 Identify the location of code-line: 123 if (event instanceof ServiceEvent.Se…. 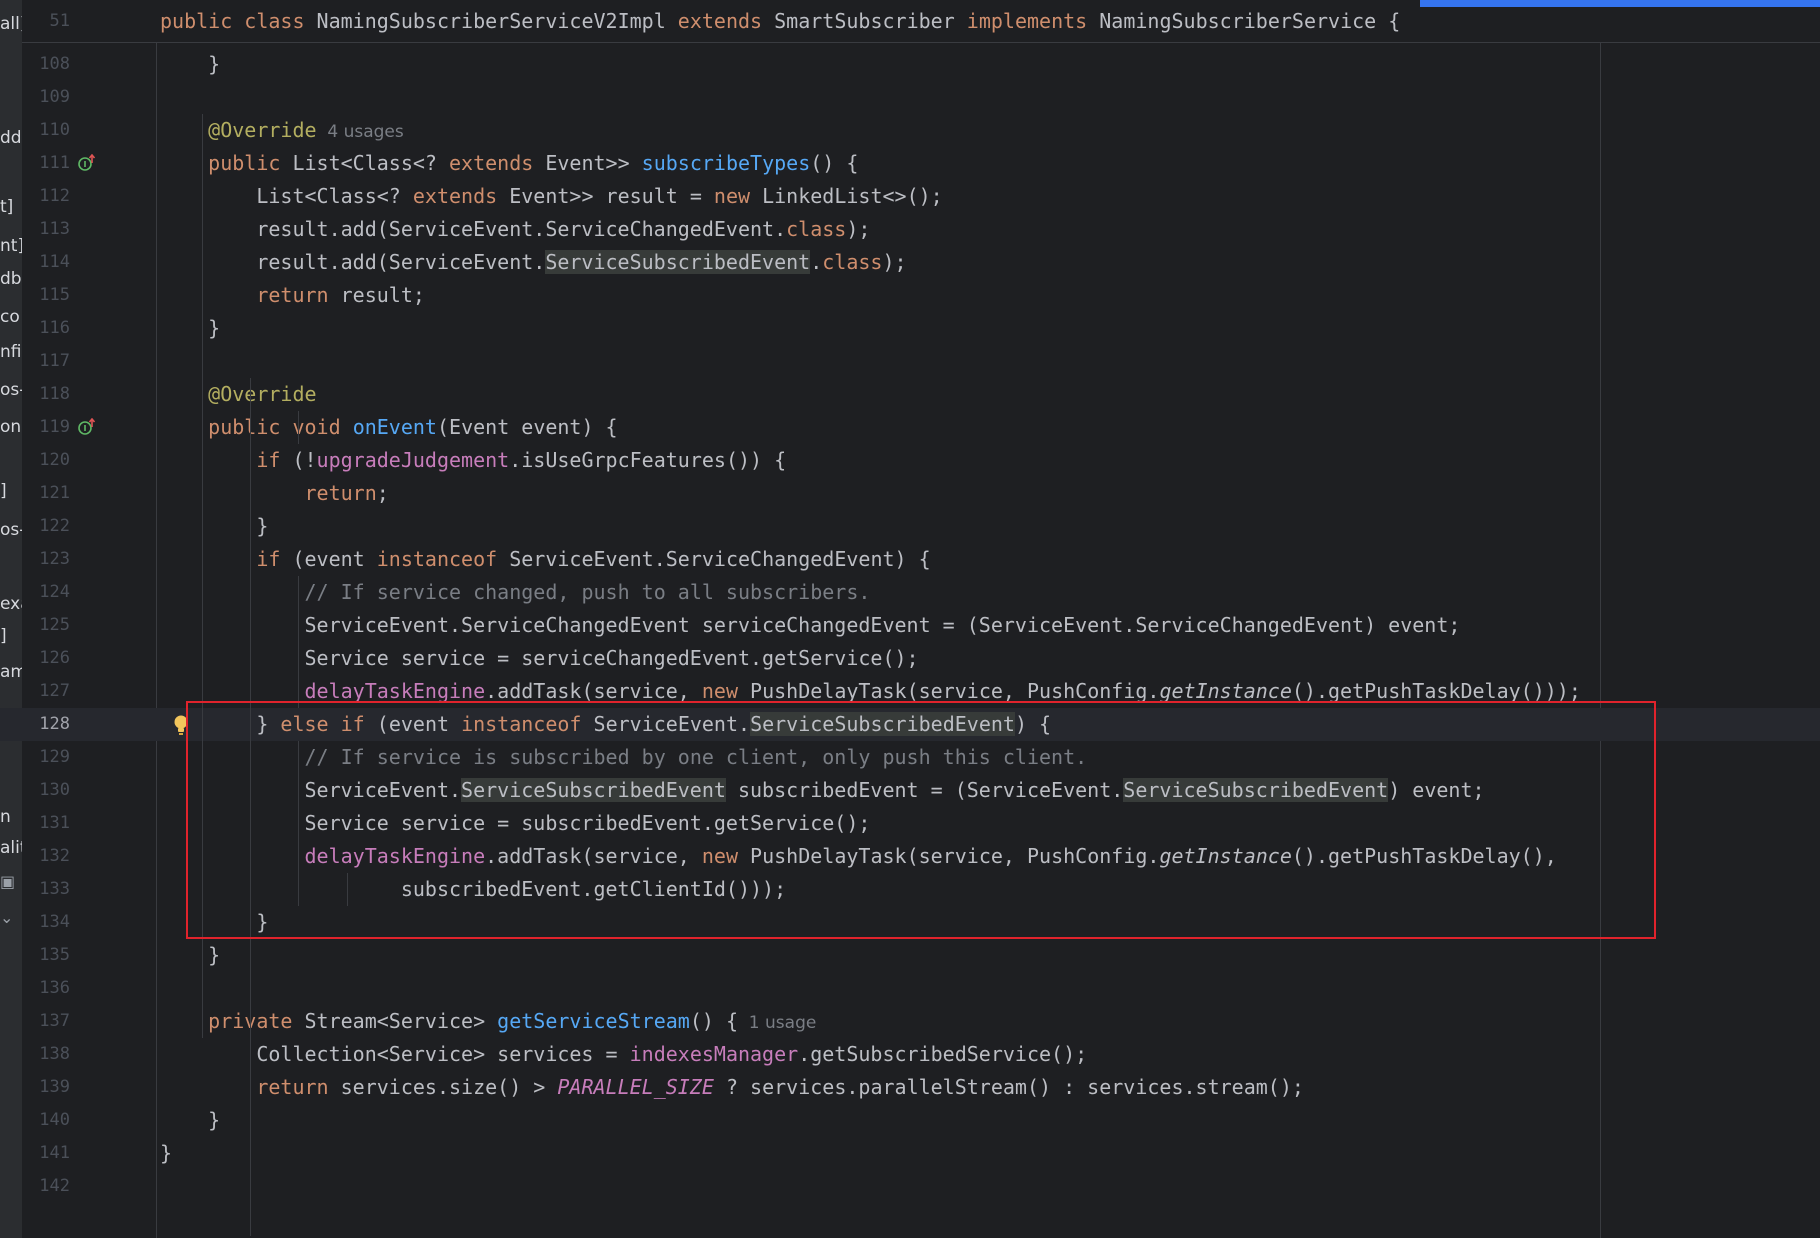
(910, 559).